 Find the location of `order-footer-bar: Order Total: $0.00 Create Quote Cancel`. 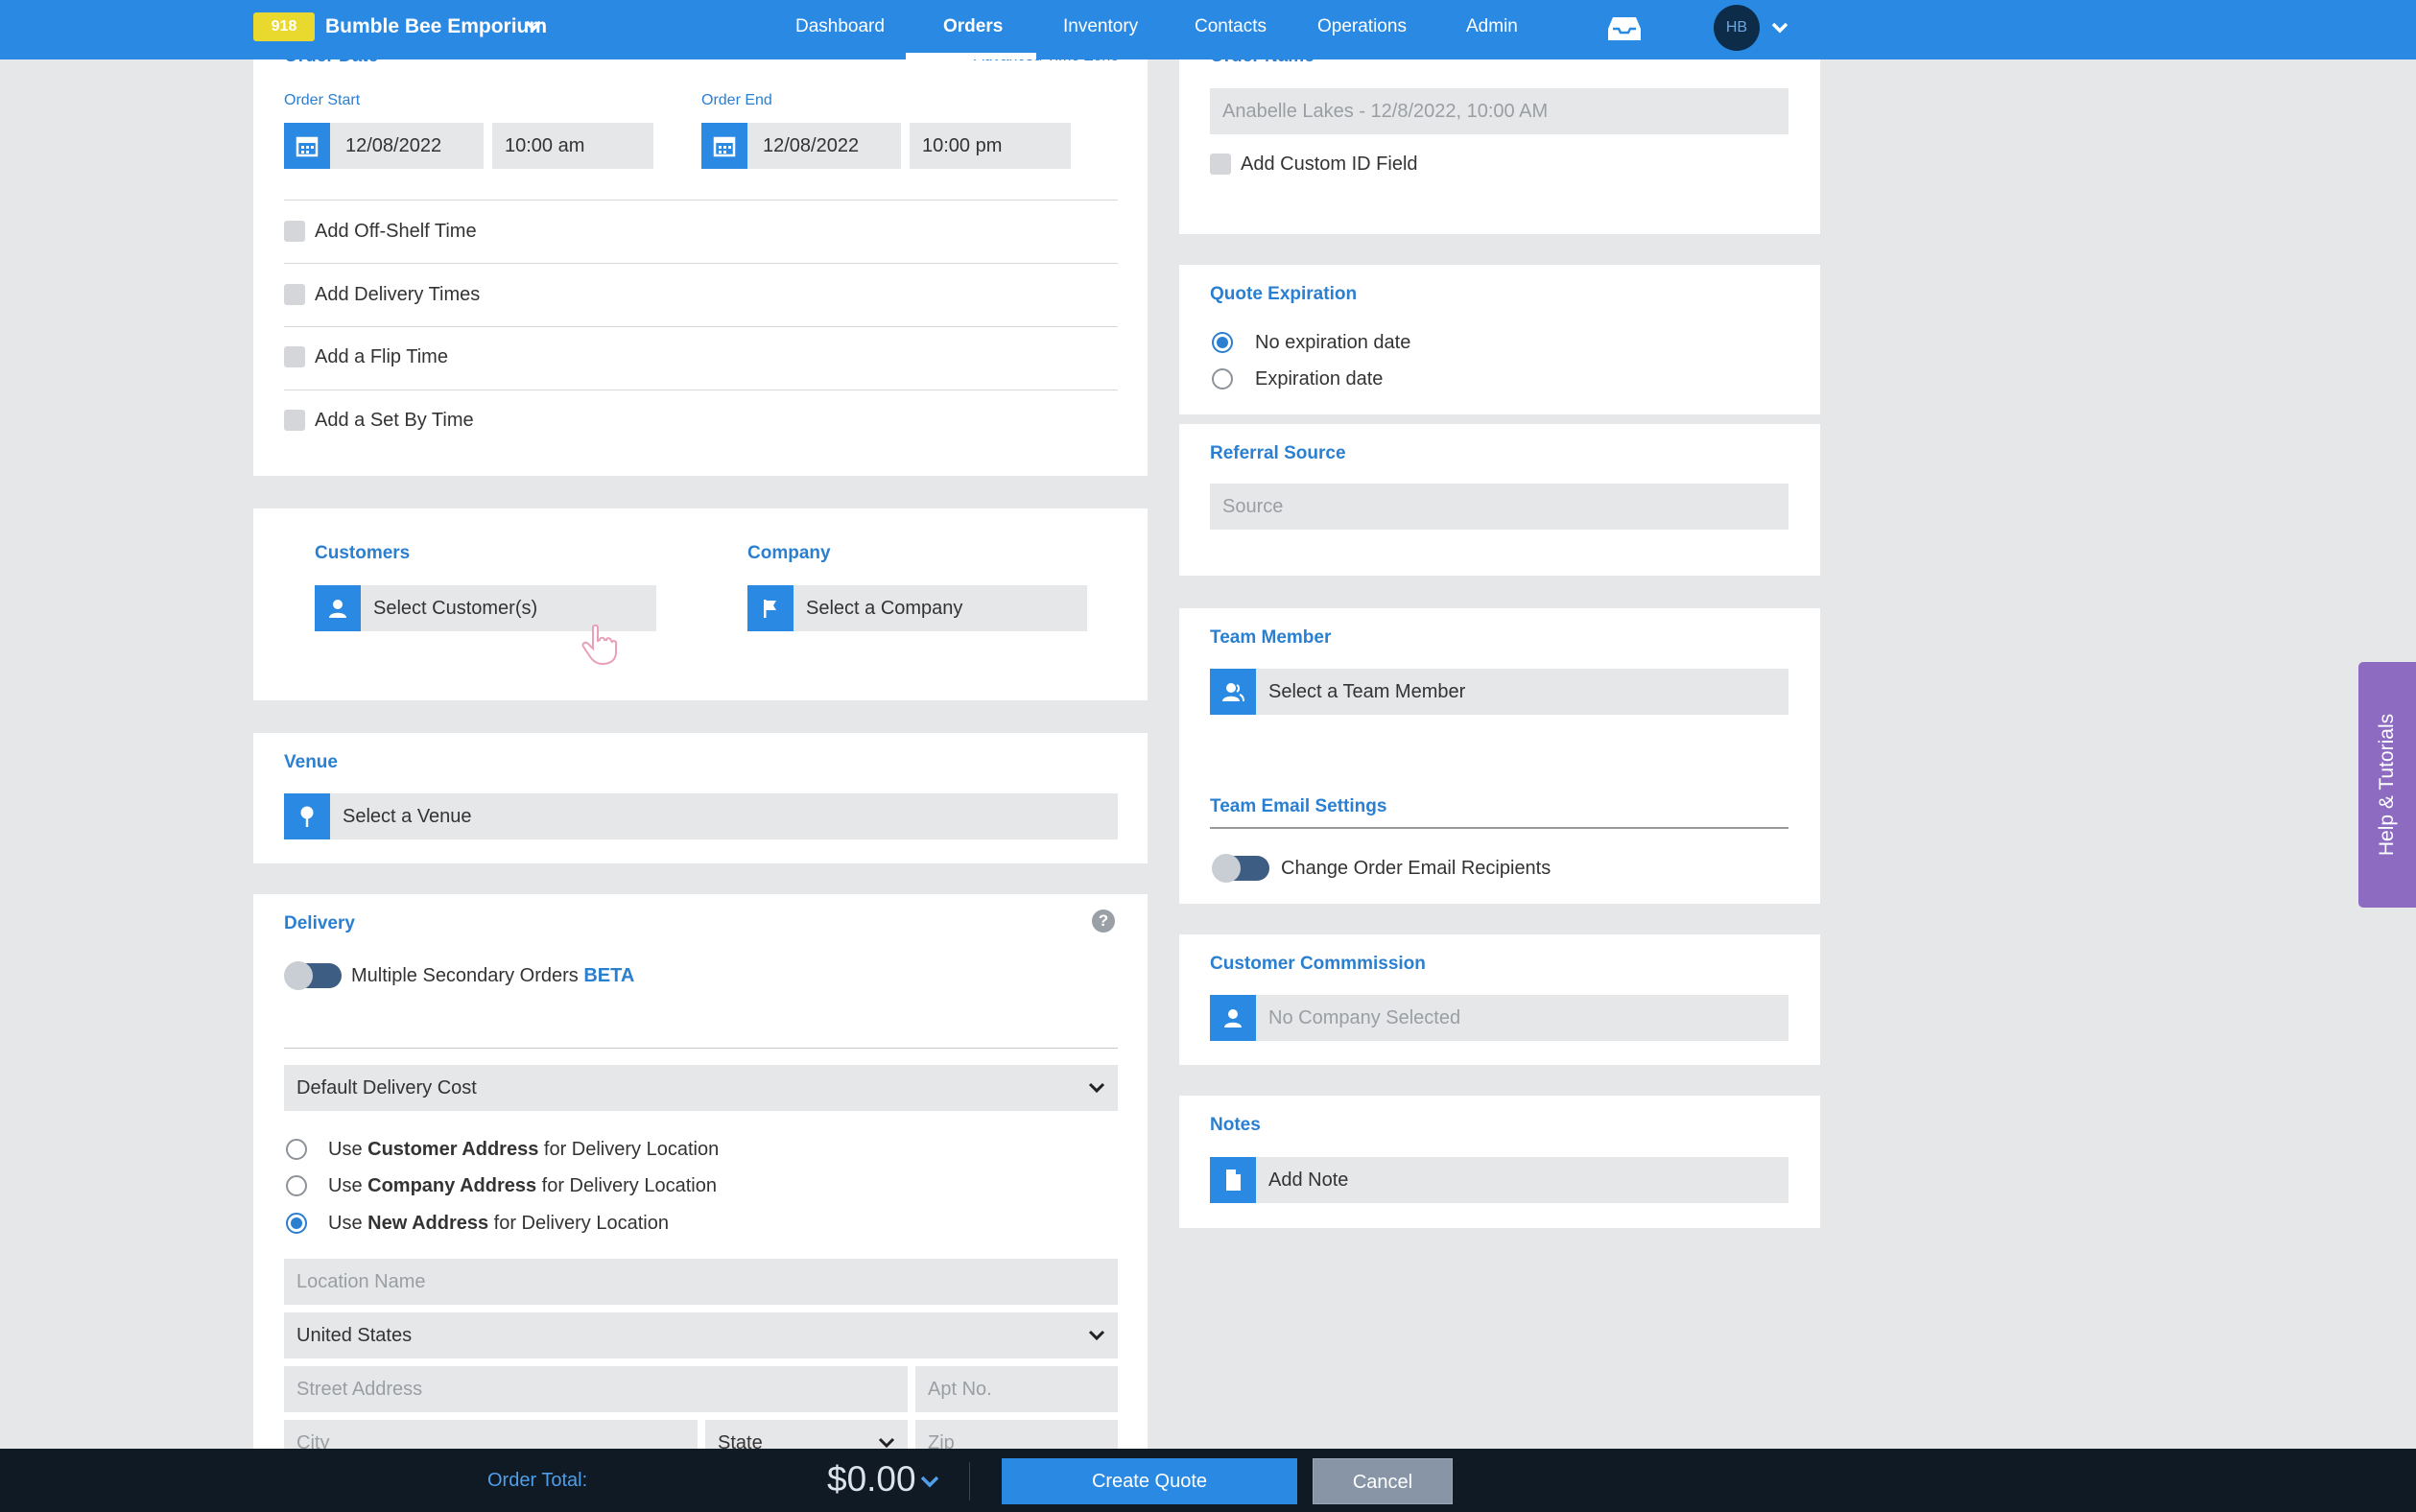

order-footer-bar: Order Total: $0.00 Create Quote Cancel is located at coordinates (1208, 1480).